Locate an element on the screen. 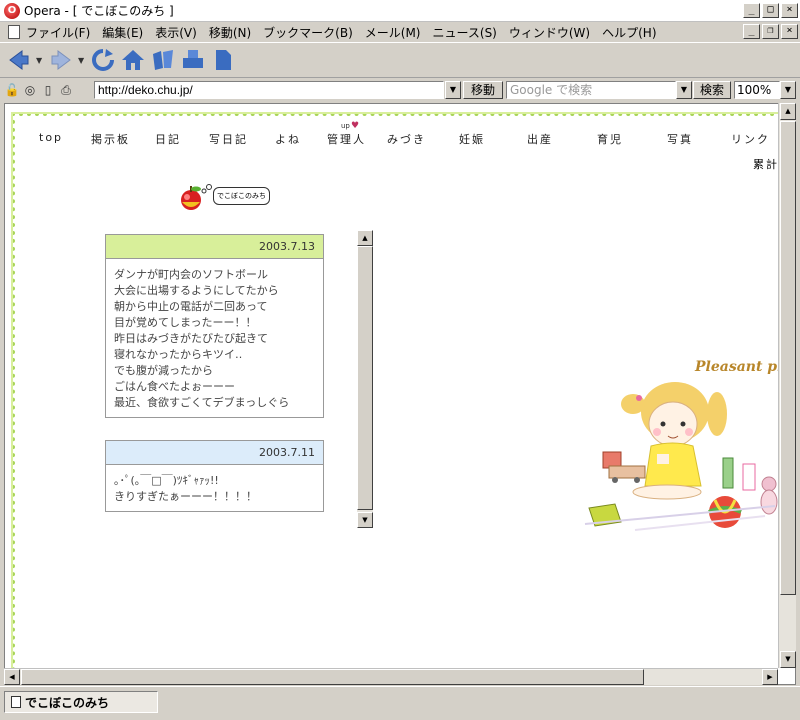 Image resolution: width=800 pixels, height=720 pixels. page-tab-title: でこぼこのみち is located at coordinates (67, 702).